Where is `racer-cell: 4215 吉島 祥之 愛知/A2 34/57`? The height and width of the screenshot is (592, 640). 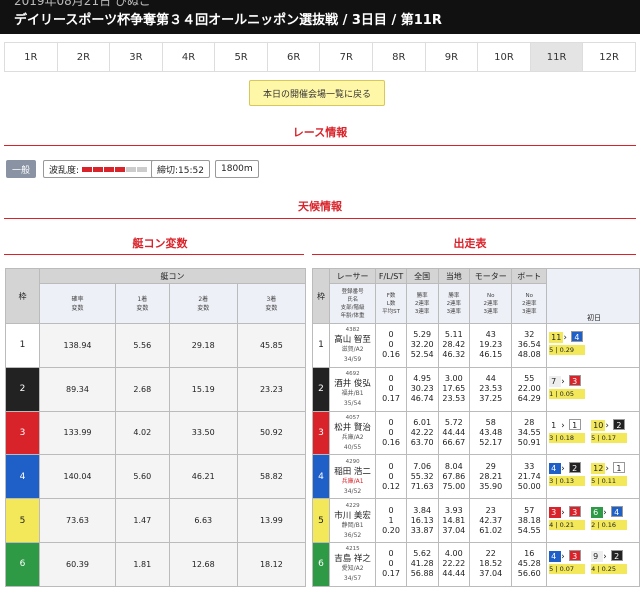 racer-cell: 4215 吉島 祥之 愛知/A2 34/57 is located at coordinates (352, 564).